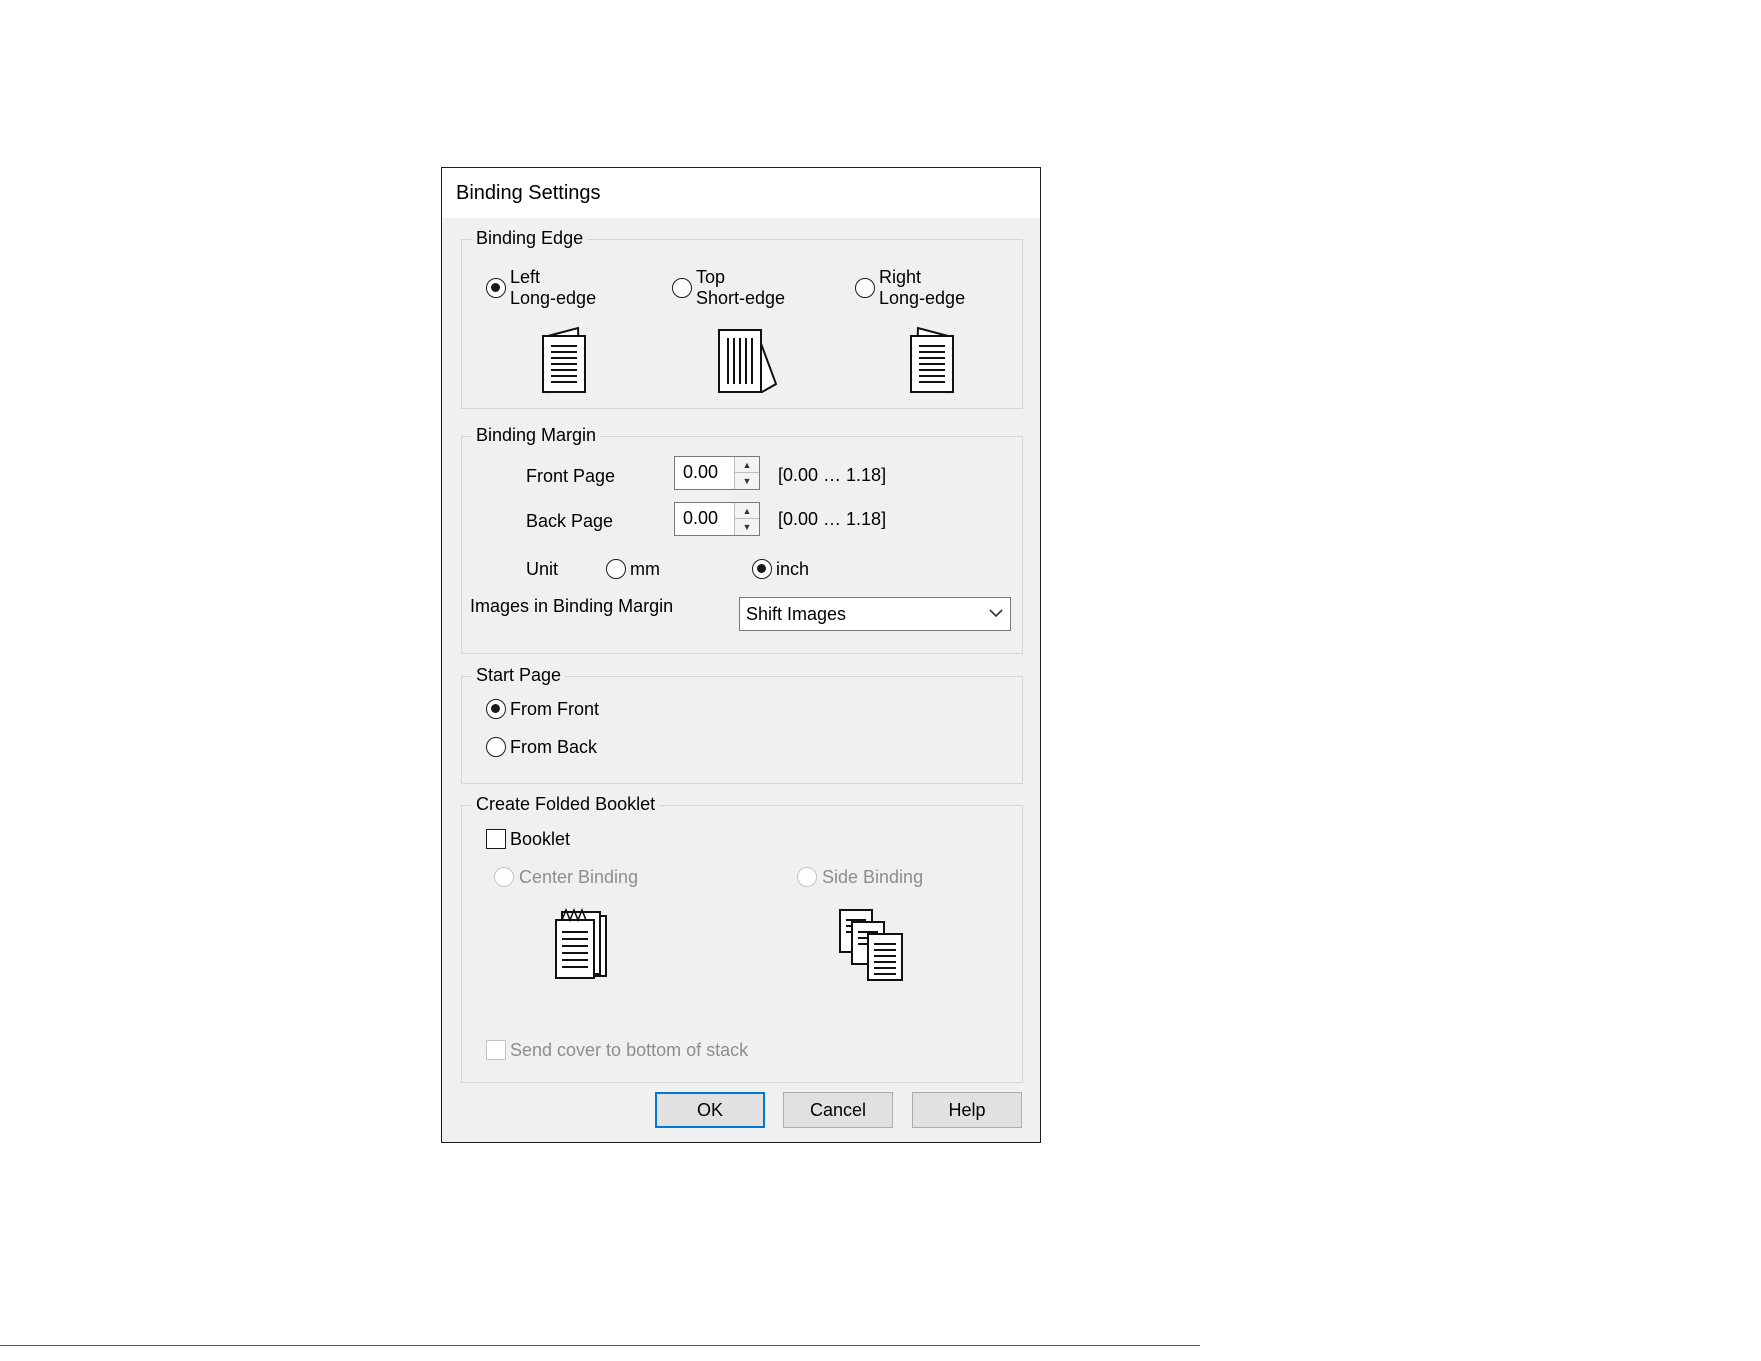 This screenshot has width=1761, height=1361. What do you see at coordinates (496, 839) in the screenshot?
I see `booklet-checkbox` at bounding box center [496, 839].